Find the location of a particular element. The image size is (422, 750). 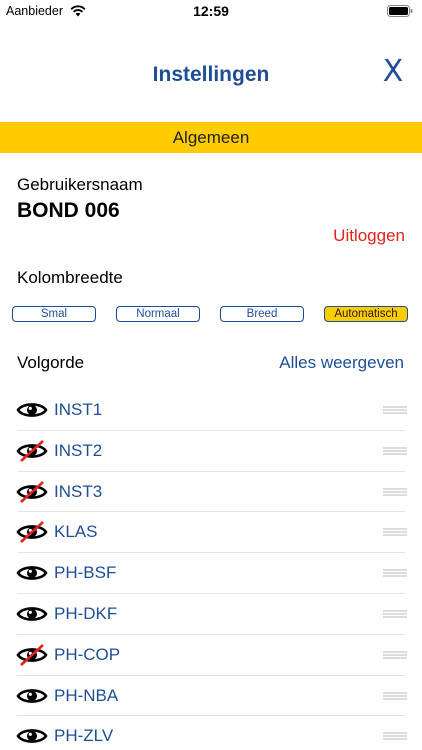

page-title: Instellingen is located at coordinates (211, 74).